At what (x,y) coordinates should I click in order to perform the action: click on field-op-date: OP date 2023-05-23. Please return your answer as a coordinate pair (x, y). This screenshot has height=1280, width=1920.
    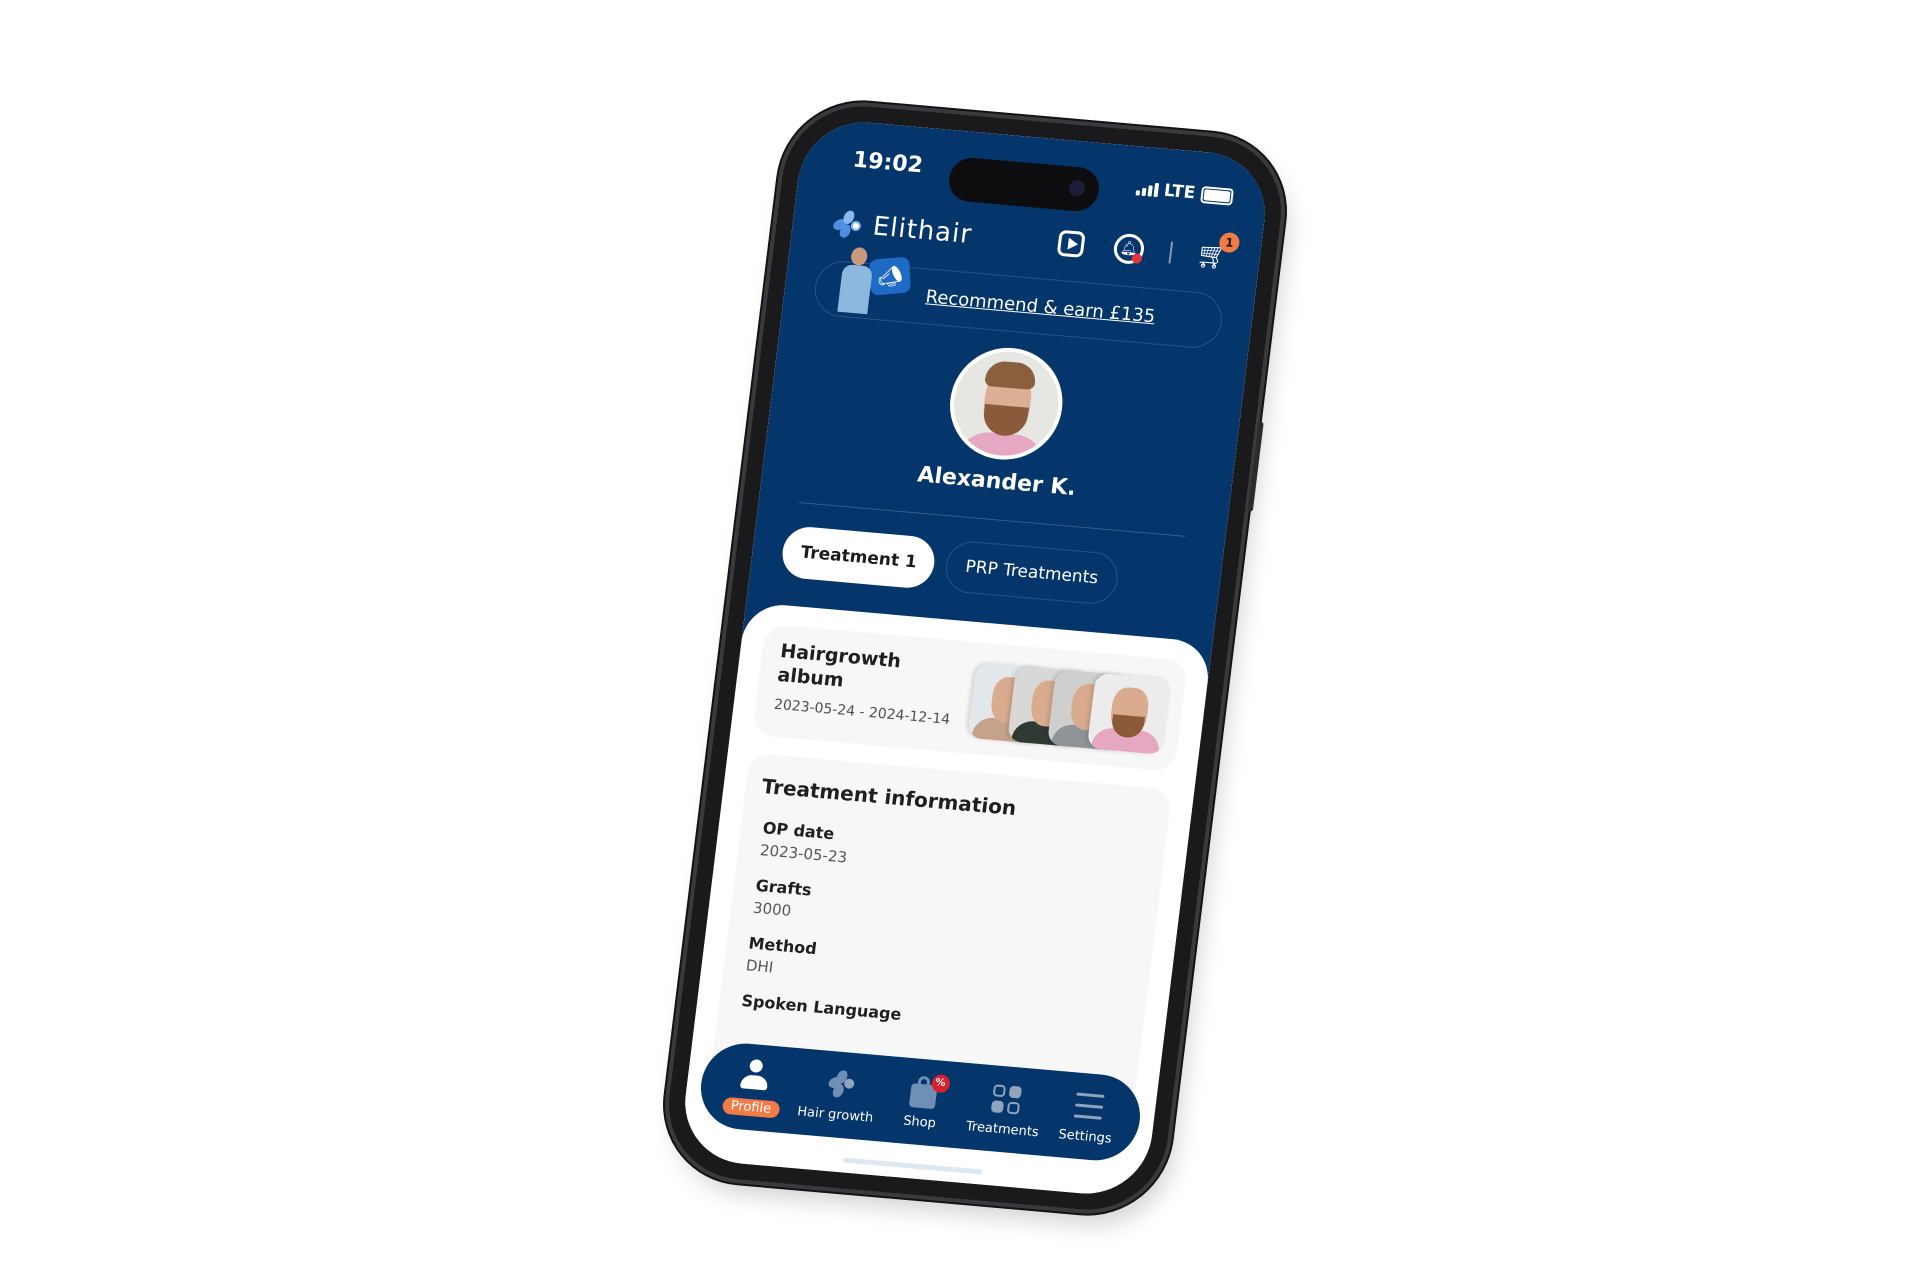
    Looking at the image, I should click on (805, 842).